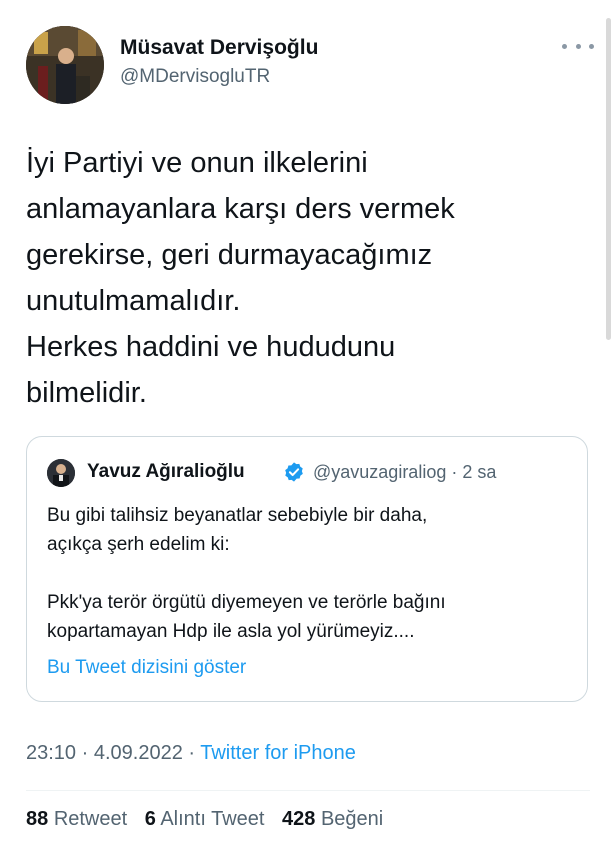  Describe the element at coordinates (51, 753) in the screenshot. I see `tweet-time: 23:10` at that location.